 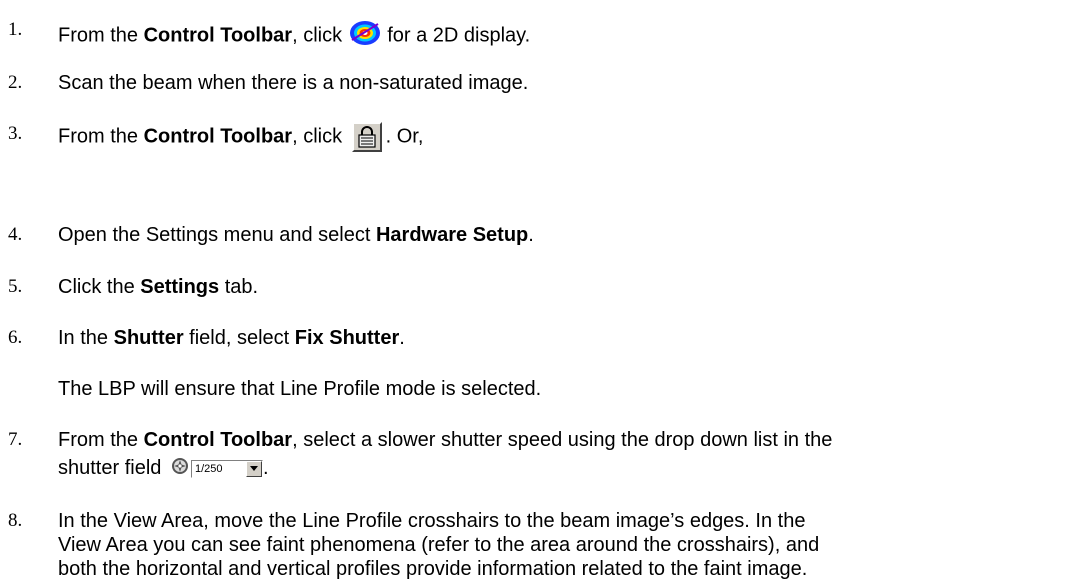 I want to click on chevron-down-icon, so click(x=253, y=468).